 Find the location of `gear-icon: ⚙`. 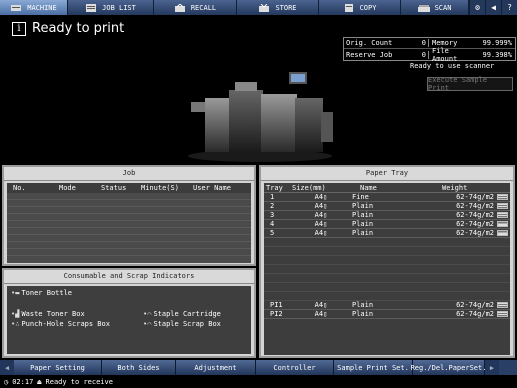

gear-icon: ⚙ is located at coordinates (477, 7).